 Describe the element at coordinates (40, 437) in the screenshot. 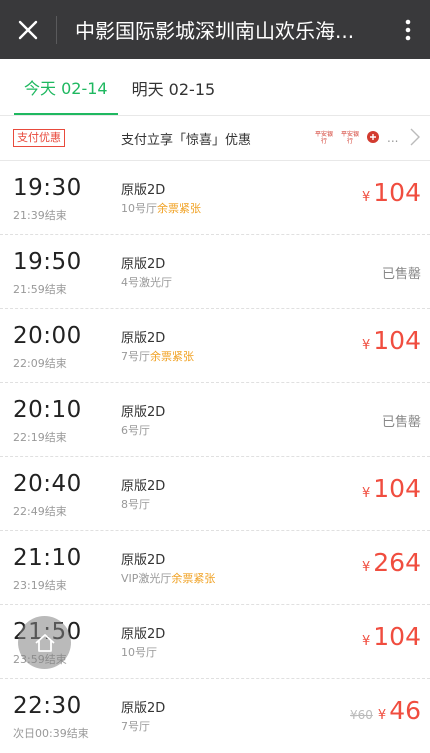

I see `end-time: 22:19结束` at that location.